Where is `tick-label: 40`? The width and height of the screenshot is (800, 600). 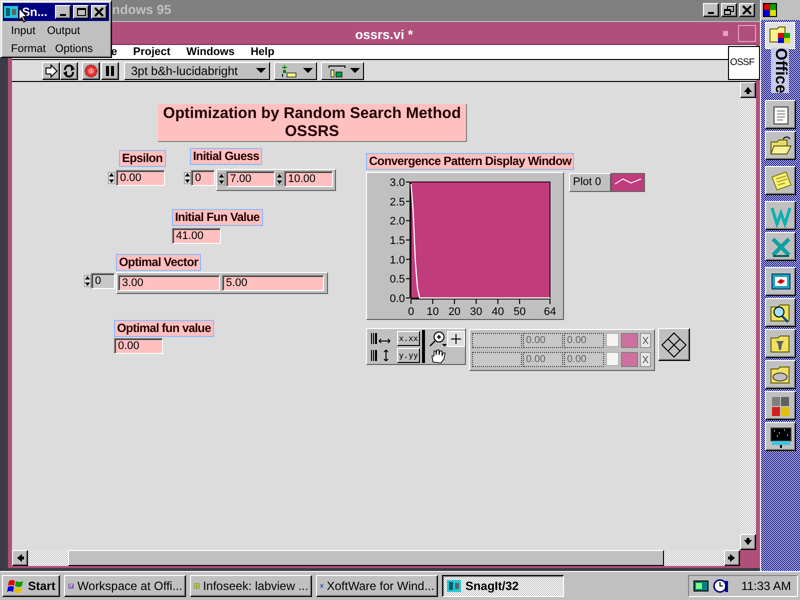
tick-label: 40 is located at coordinates (498, 312).